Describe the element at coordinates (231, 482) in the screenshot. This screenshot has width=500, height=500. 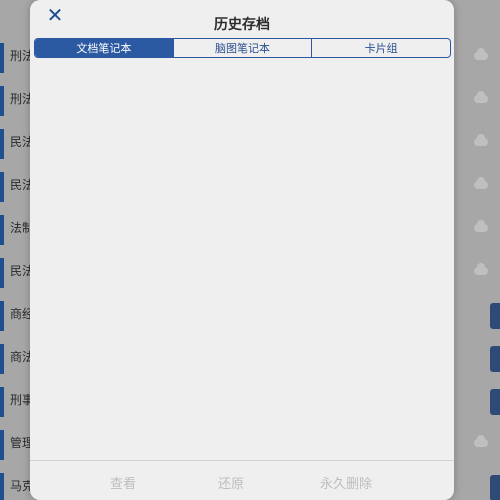
I see `restore-button: 还原` at that location.